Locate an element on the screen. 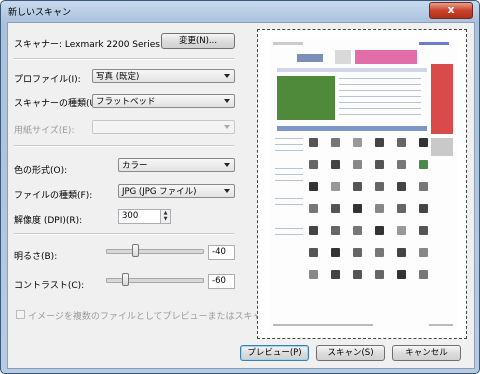  scanner-label: スキャナー: Lexmark 2200 Series is located at coordinates (87, 45).